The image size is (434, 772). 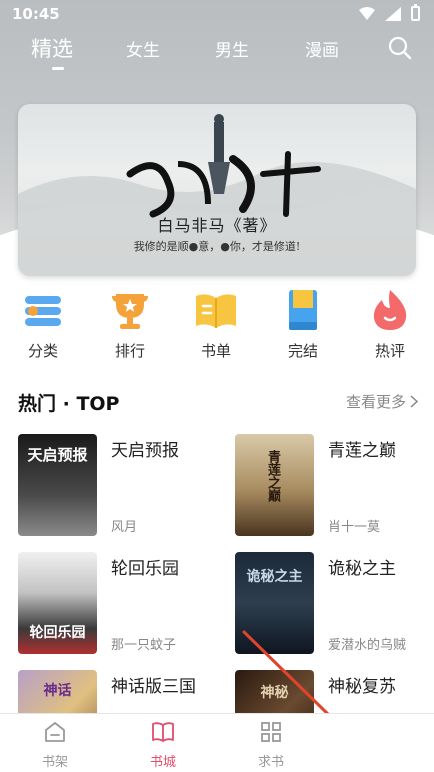 What do you see at coordinates (362, 451) in the screenshot?
I see `book-title: 青莲之巅` at bounding box center [362, 451].